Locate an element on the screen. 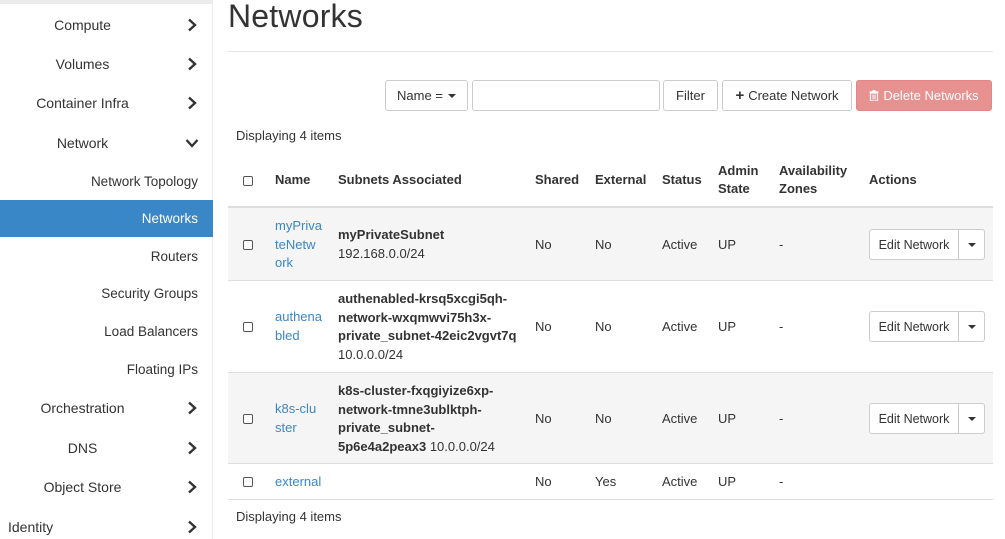 This screenshot has height=539, width=1005. sidebar-item-network-topology: Network Topology is located at coordinates (106, 181).